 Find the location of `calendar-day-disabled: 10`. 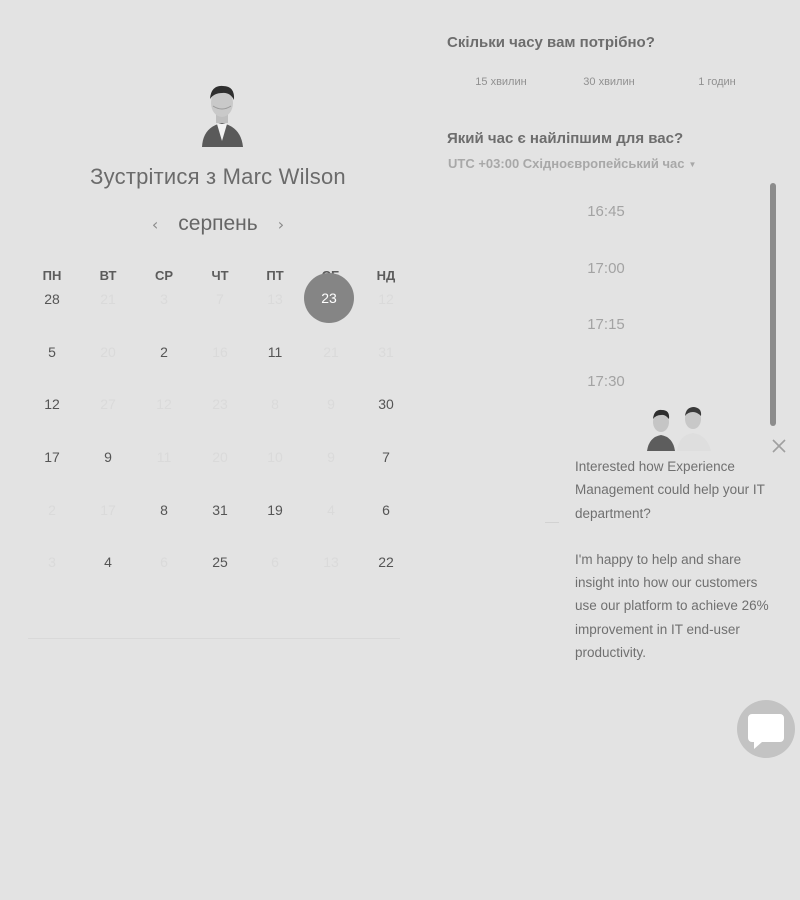

calendar-day-disabled: 10 is located at coordinates (275, 457).